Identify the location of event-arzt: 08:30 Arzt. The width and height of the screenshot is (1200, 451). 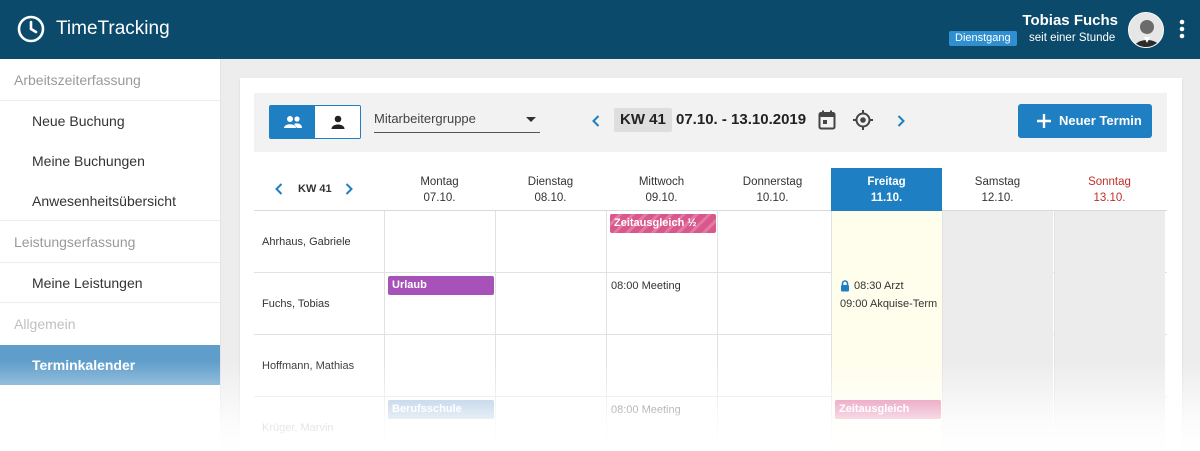
(879, 286).